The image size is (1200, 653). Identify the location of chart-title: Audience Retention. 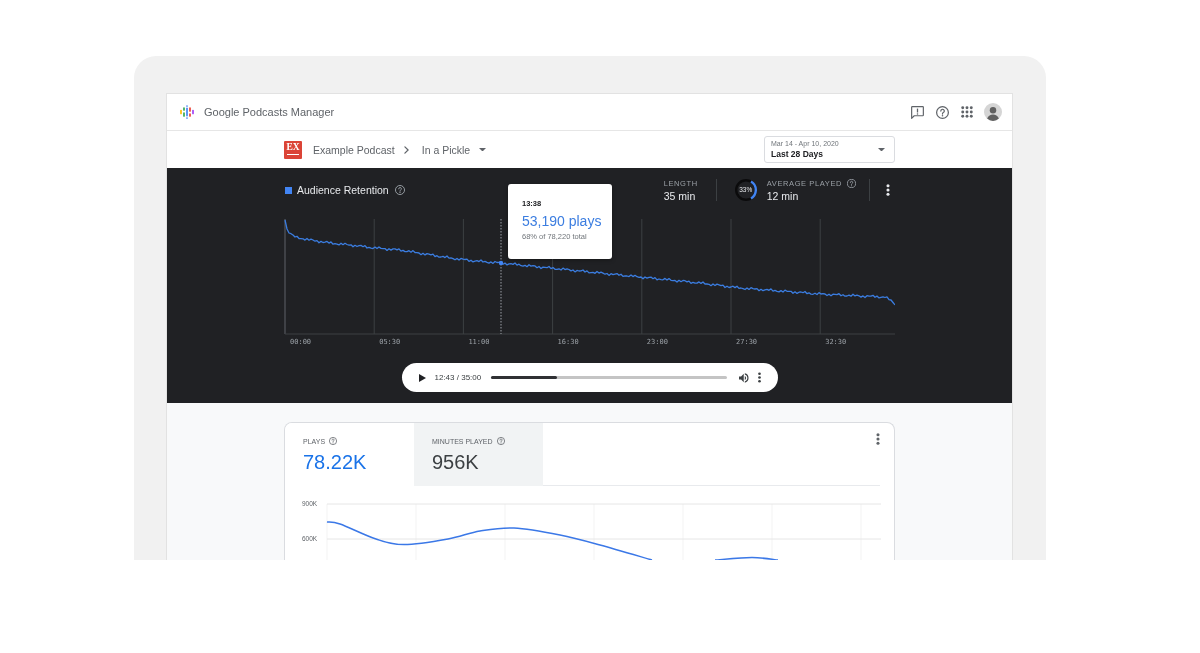
(343, 190).